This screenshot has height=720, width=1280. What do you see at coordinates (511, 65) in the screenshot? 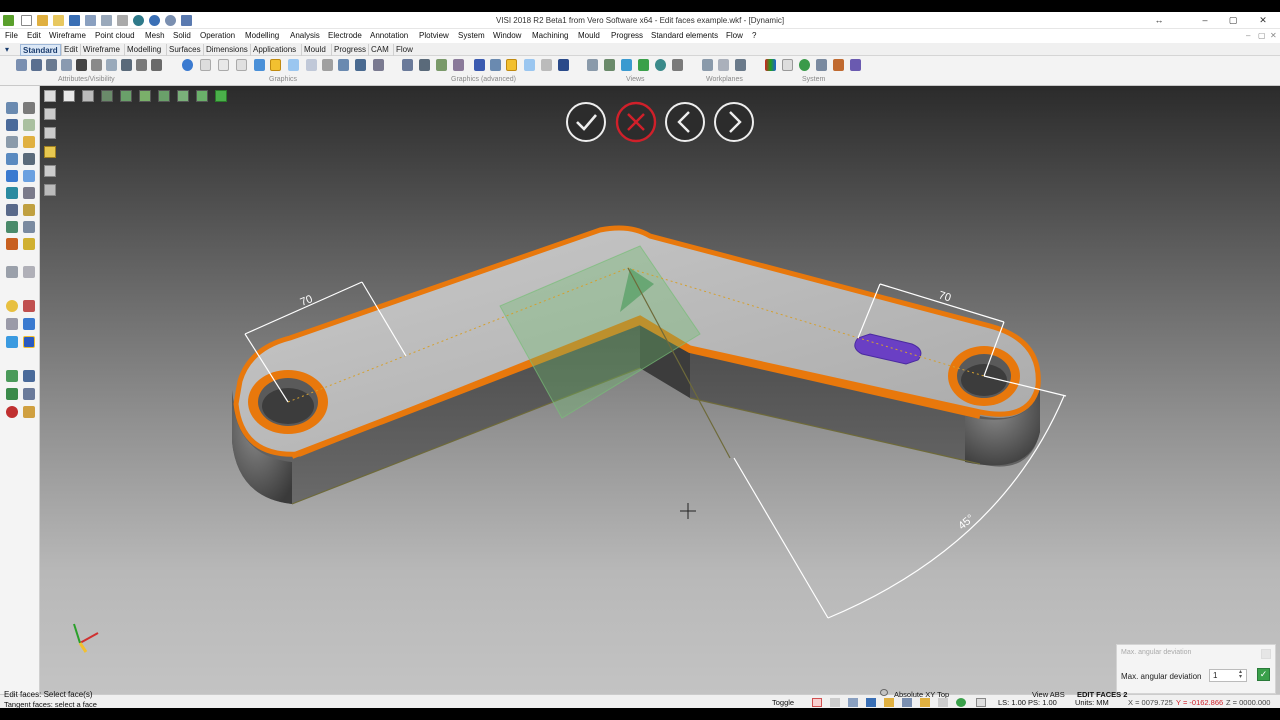
I see `dynamic-view-icon` at bounding box center [511, 65].